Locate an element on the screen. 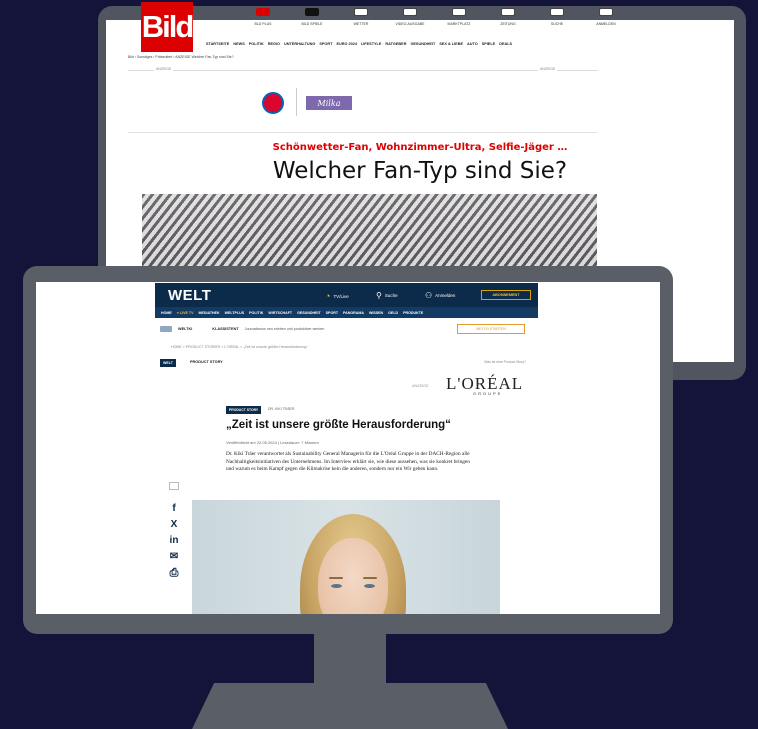  welt-nav-item: GELD is located at coordinates (393, 313).